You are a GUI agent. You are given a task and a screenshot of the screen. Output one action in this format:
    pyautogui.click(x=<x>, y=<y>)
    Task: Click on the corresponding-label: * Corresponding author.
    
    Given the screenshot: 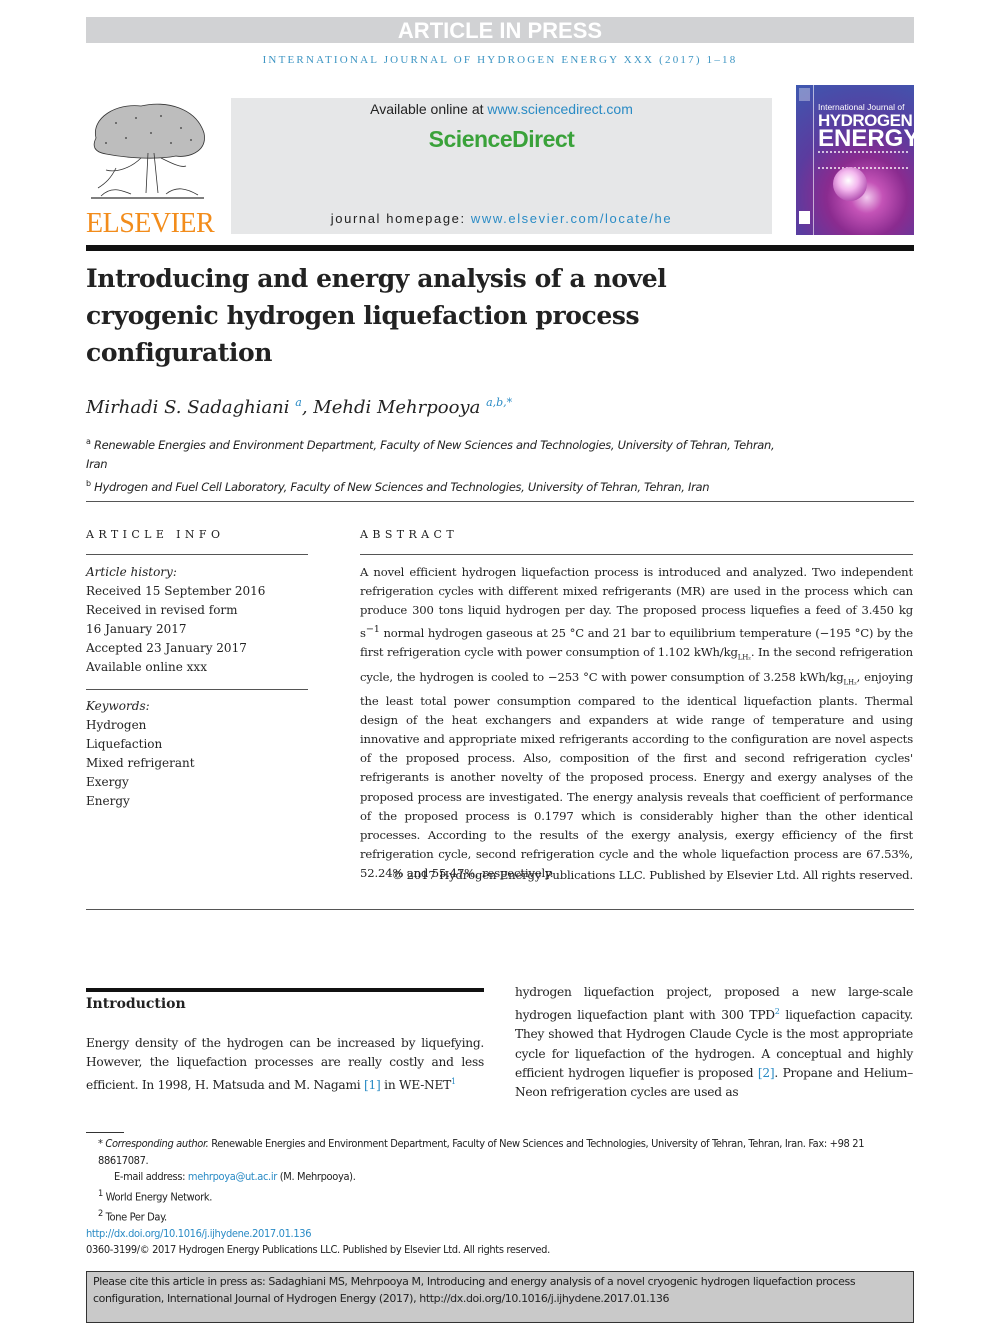 What is the action you would take?
    pyautogui.click(x=153, y=1143)
    